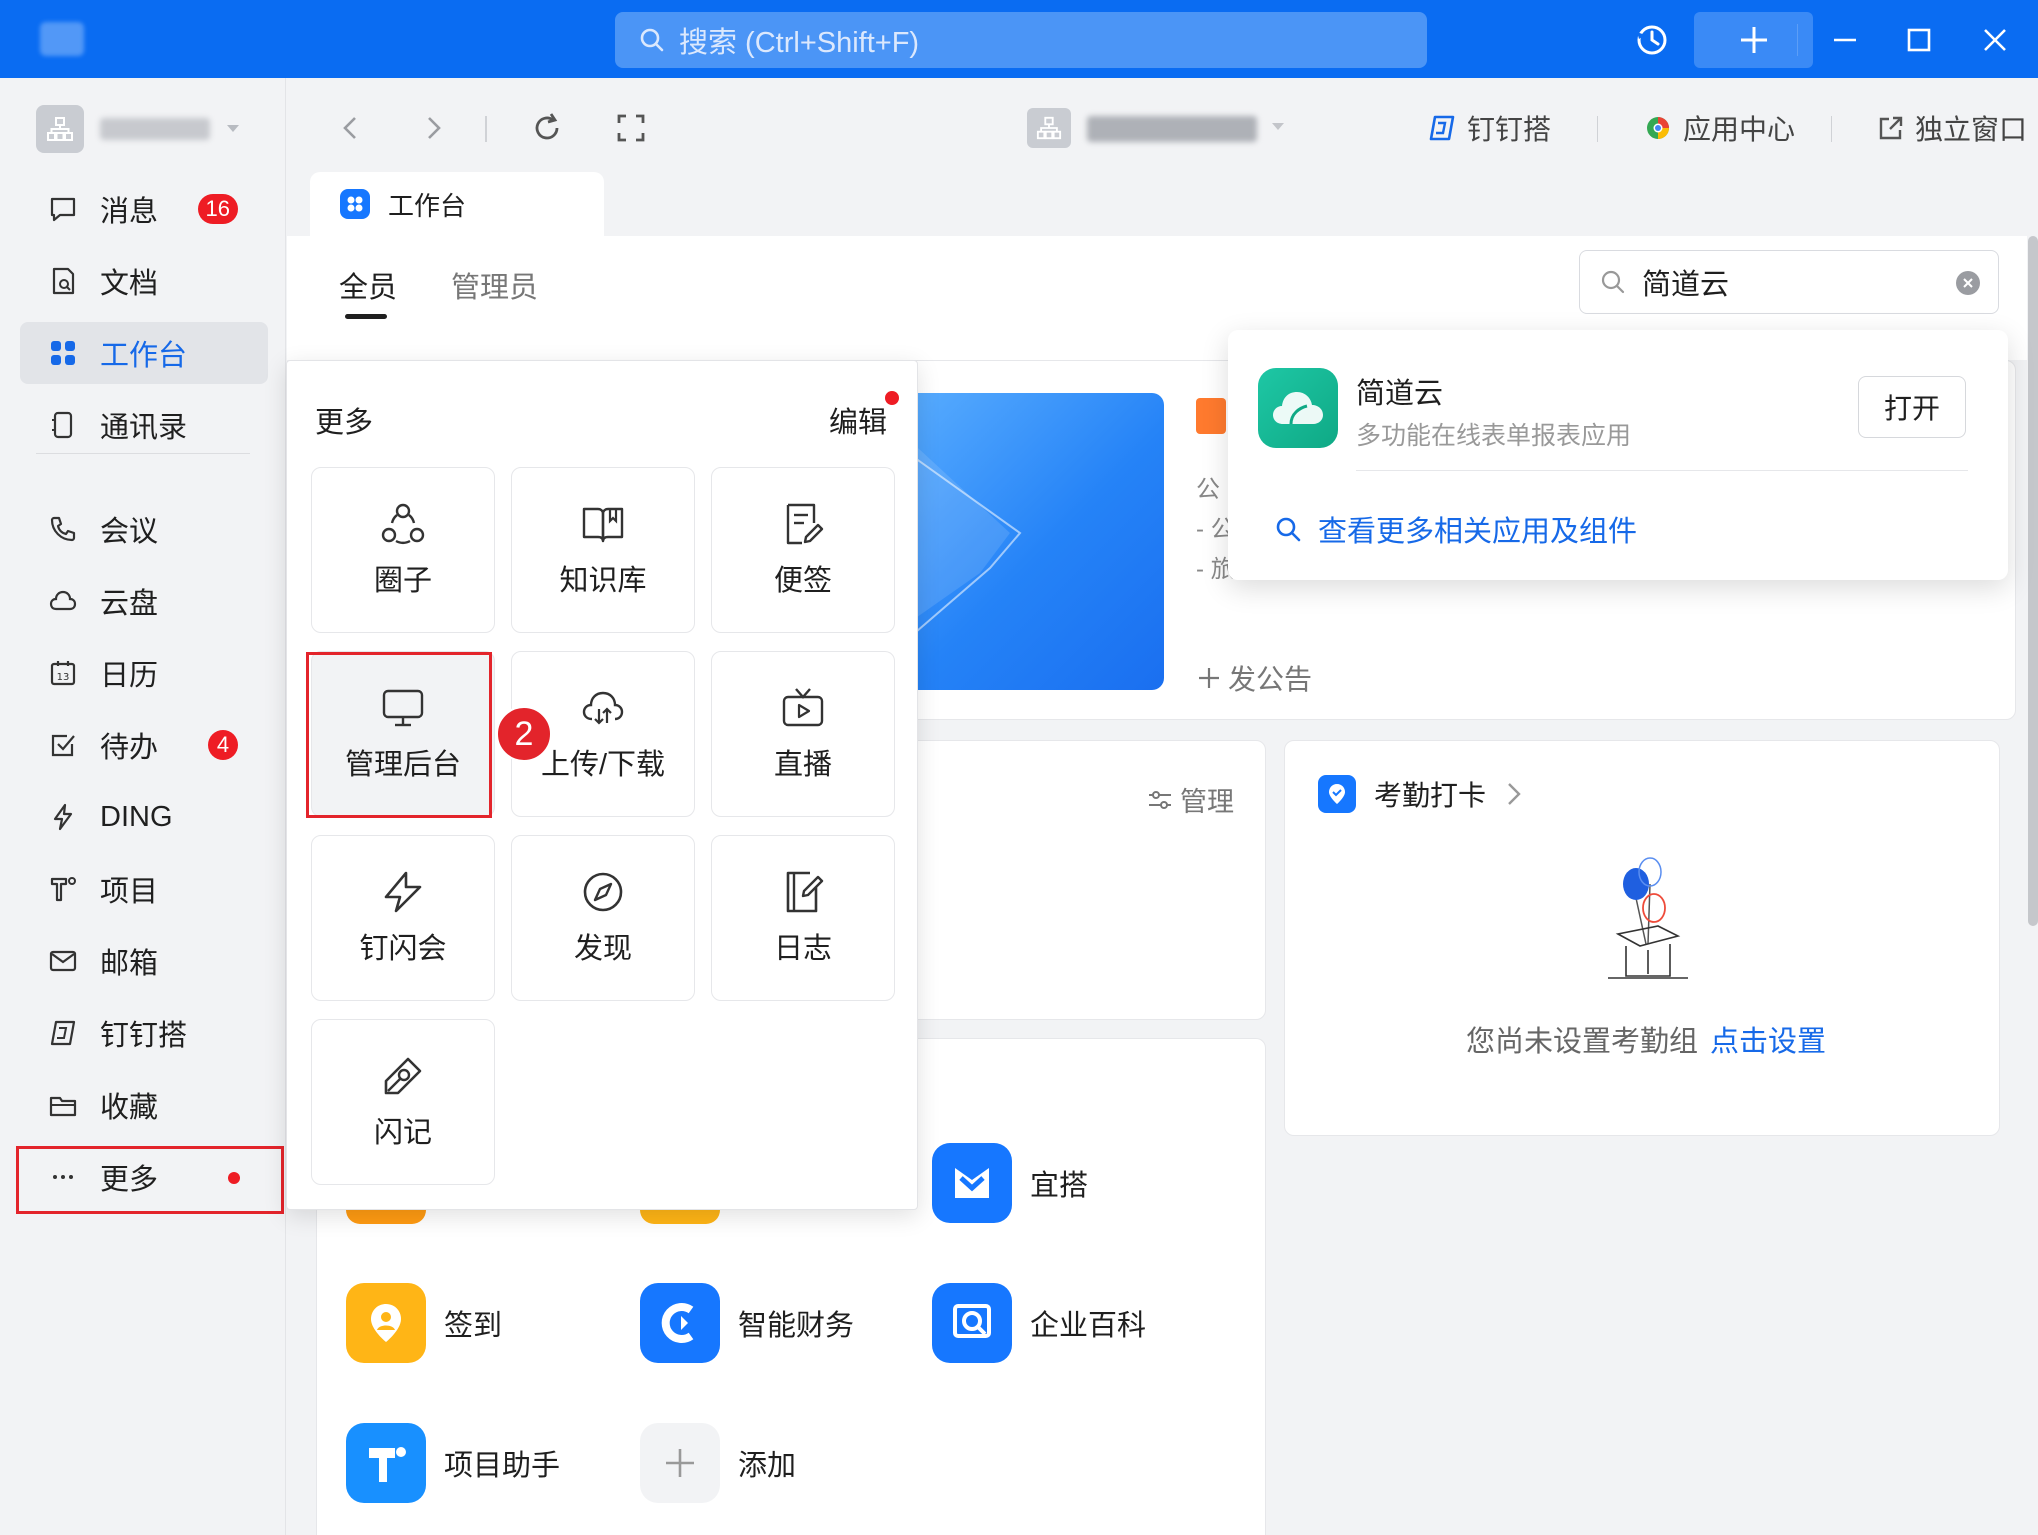 This screenshot has width=2038, height=1535. What do you see at coordinates (144, 353) in the screenshot?
I see `sidebar-item-workbench: 工作台` at bounding box center [144, 353].